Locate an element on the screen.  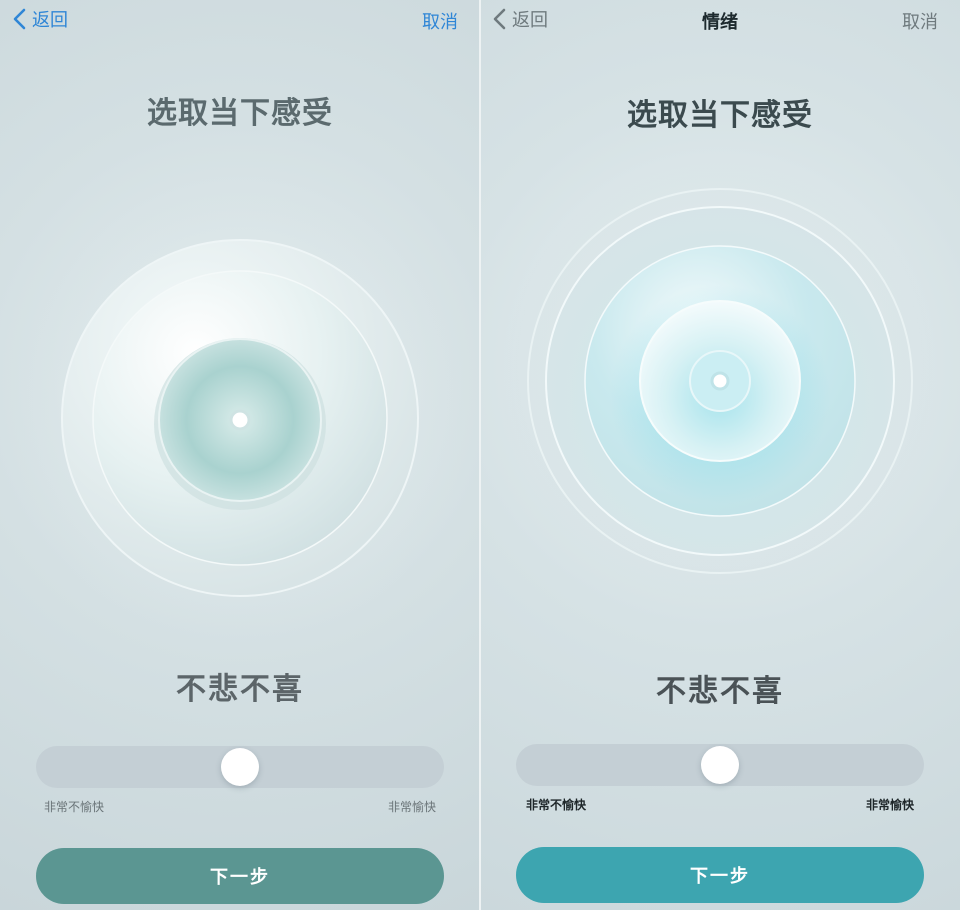
back-label: 返回 is located at coordinates (50, 20).